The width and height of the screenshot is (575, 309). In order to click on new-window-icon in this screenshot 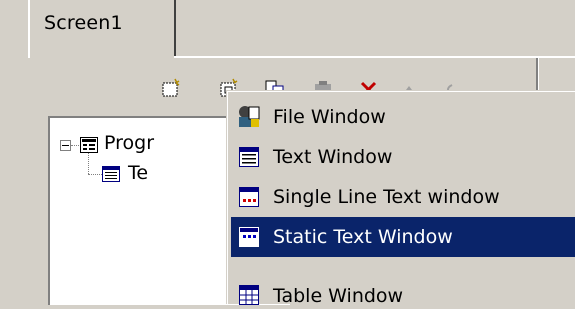, I will do `click(171, 87)`.